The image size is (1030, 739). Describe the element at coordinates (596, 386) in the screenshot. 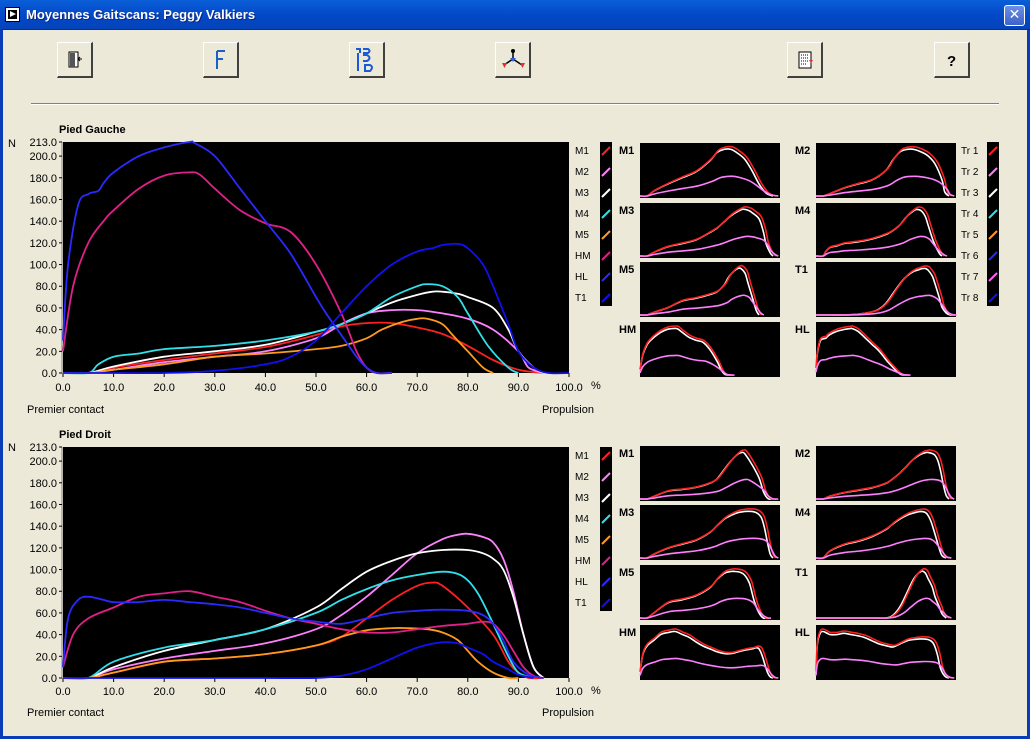

I see `left-x-unit: %` at that location.